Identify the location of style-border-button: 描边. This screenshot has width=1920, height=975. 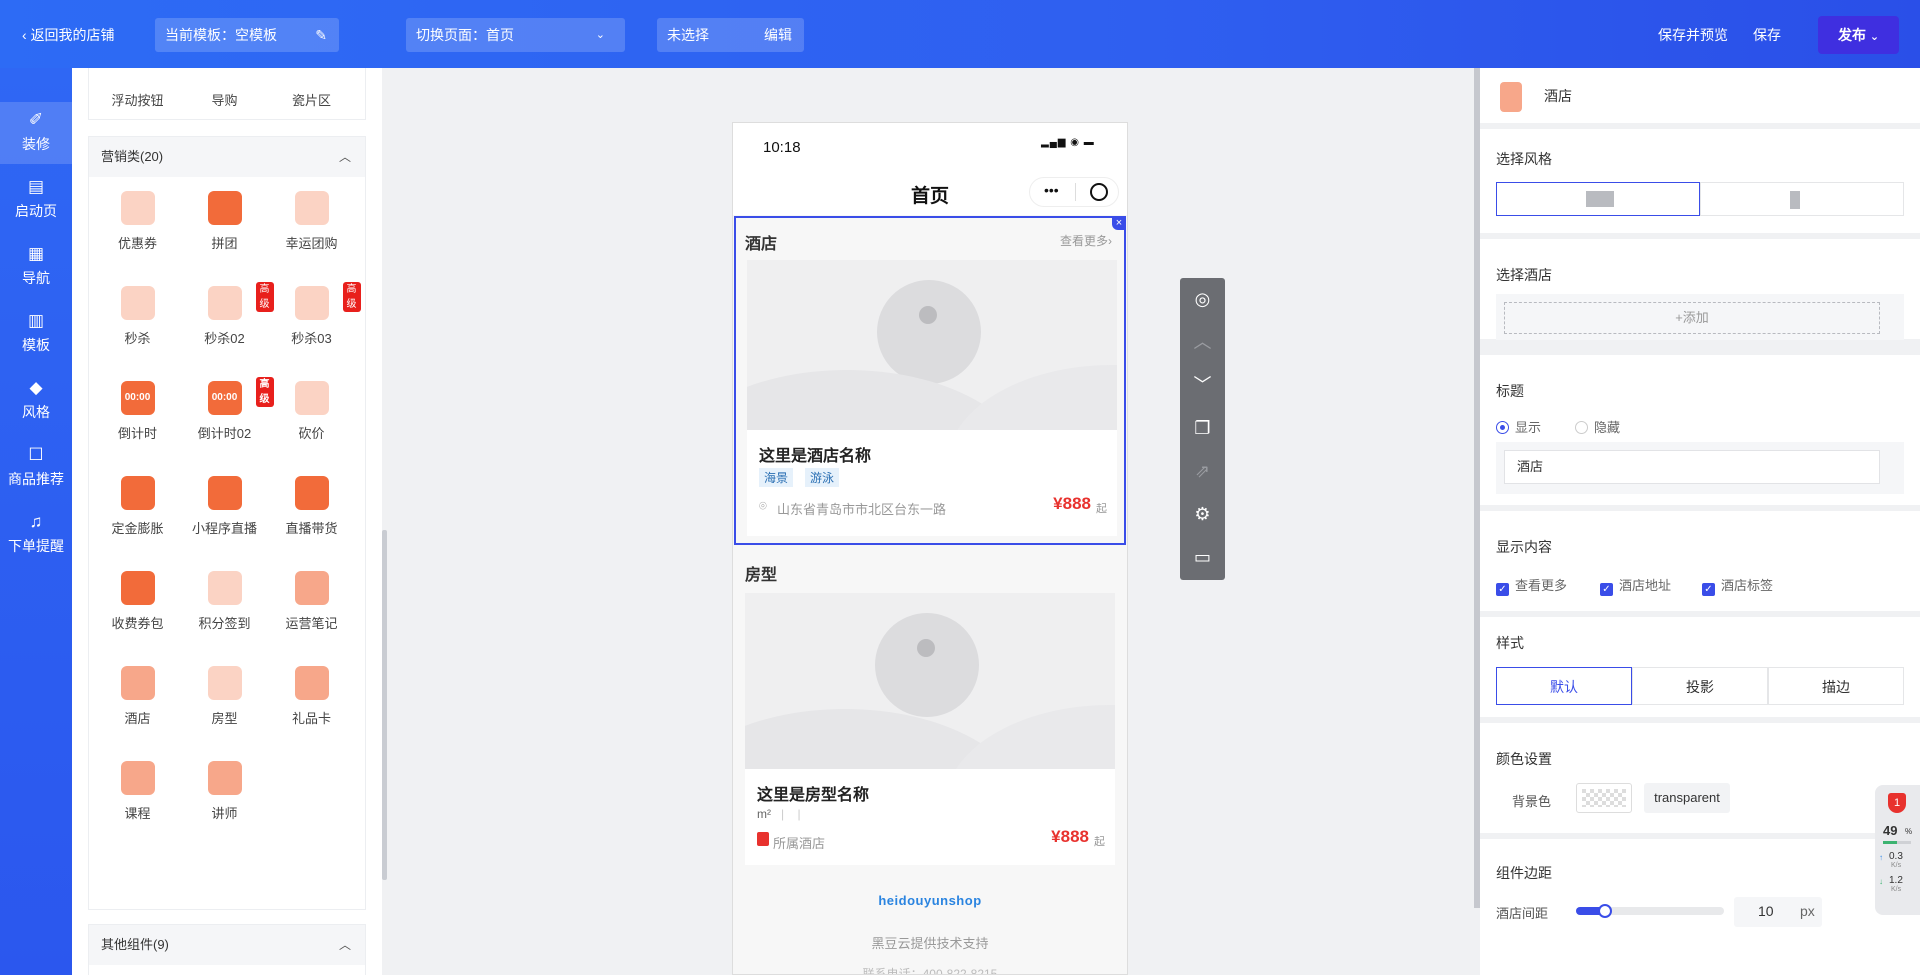
(1836, 686).